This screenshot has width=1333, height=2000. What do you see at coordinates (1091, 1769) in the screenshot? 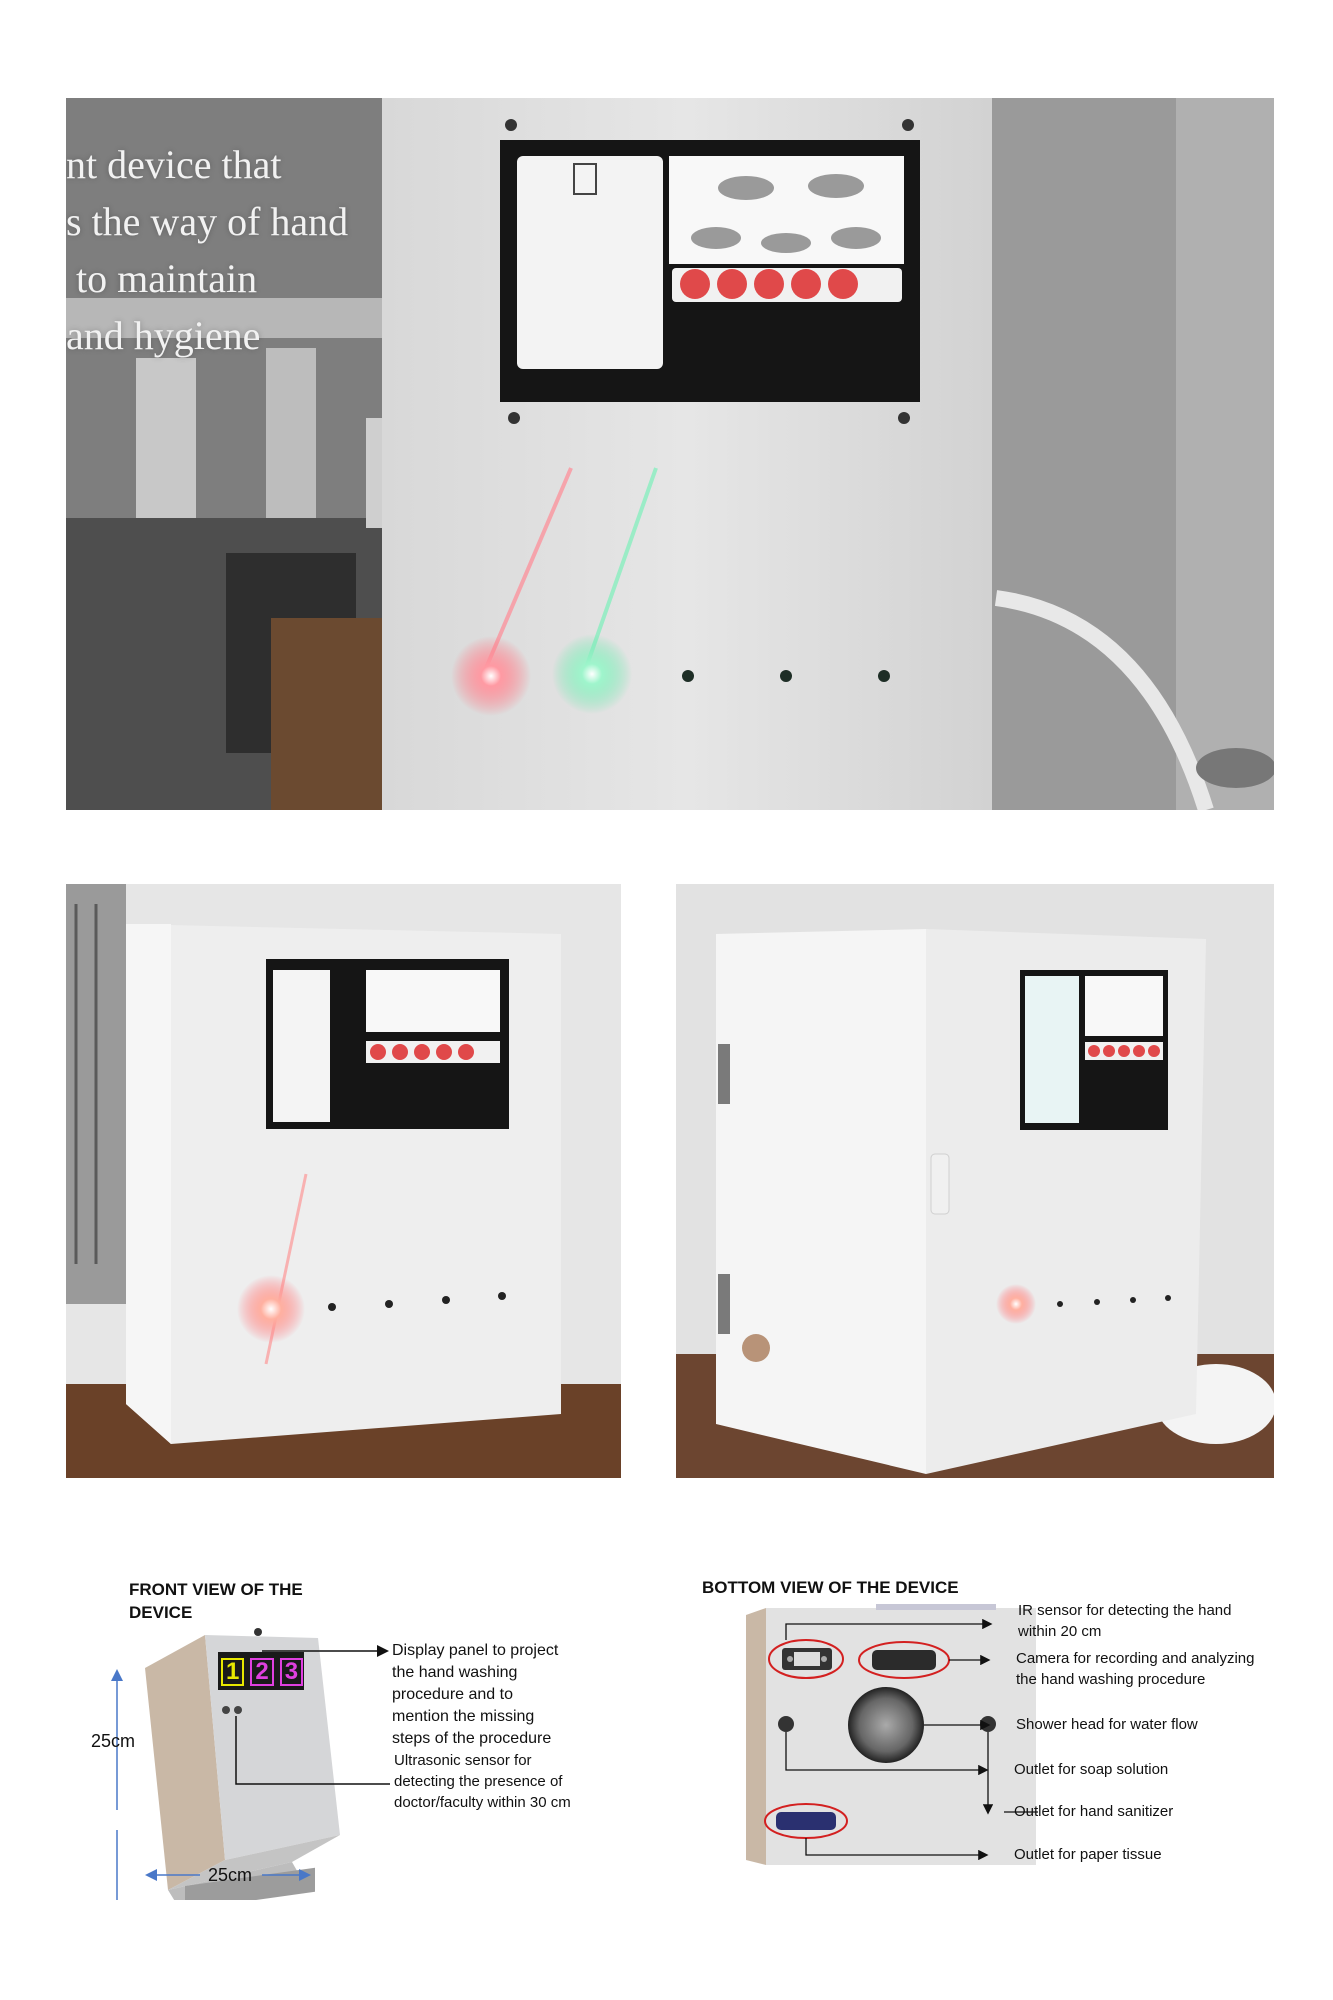
I see `soap-outlet-annotation: Outlet for soap solution` at bounding box center [1091, 1769].